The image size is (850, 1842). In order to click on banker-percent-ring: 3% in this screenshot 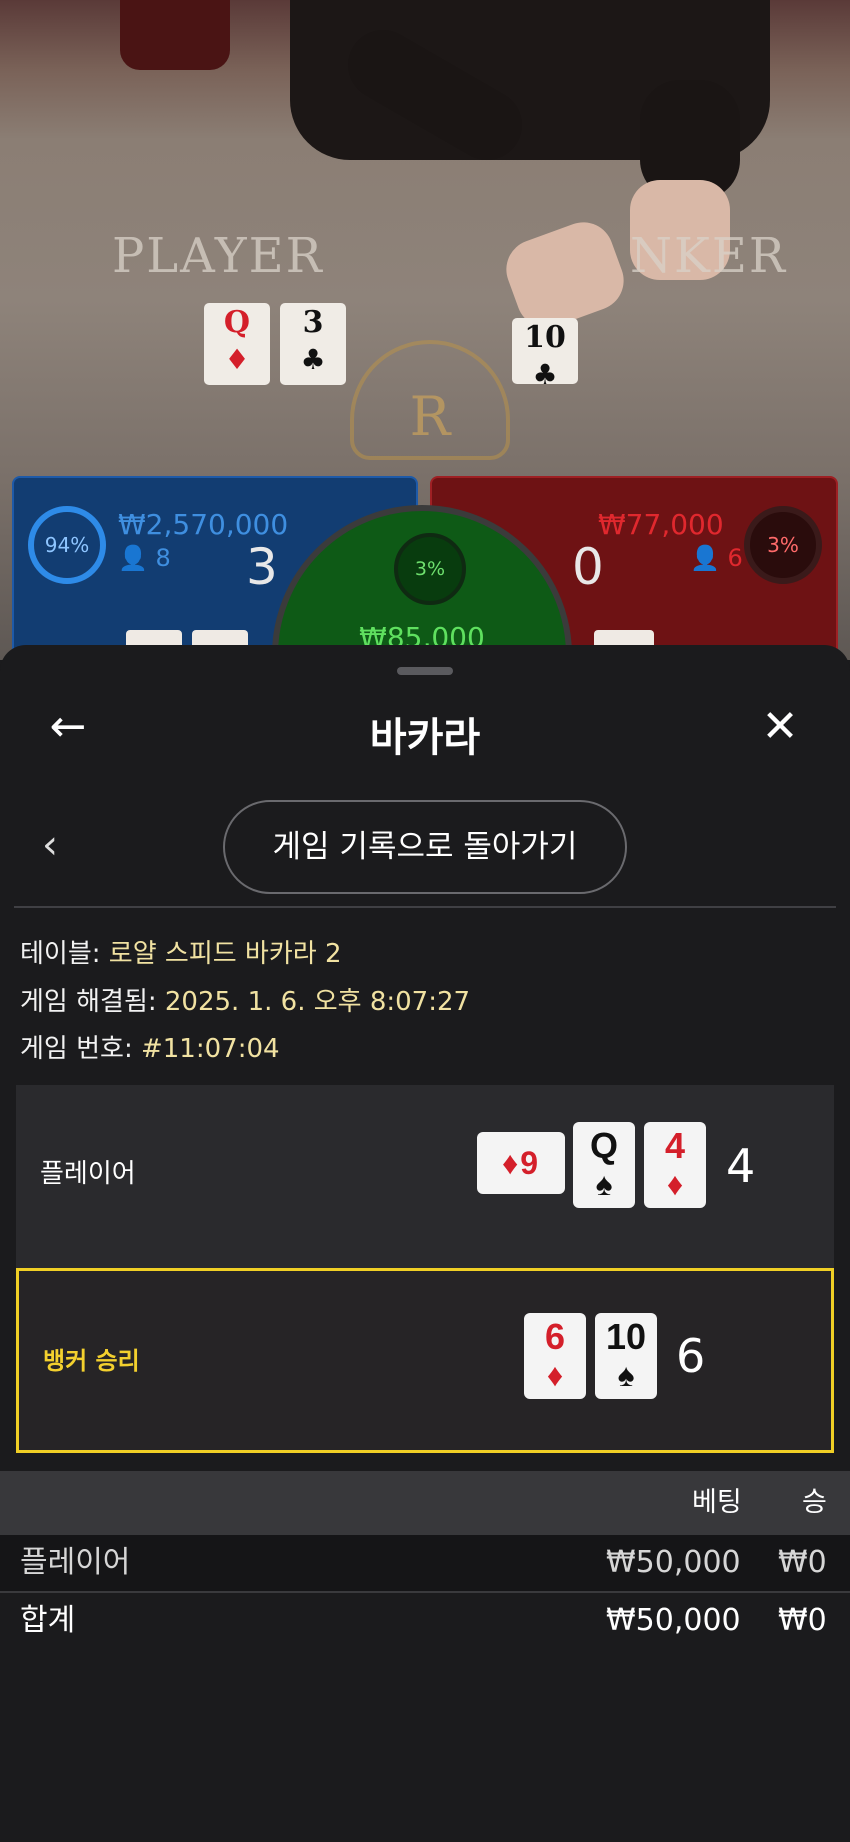, I will do `click(783, 545)`.